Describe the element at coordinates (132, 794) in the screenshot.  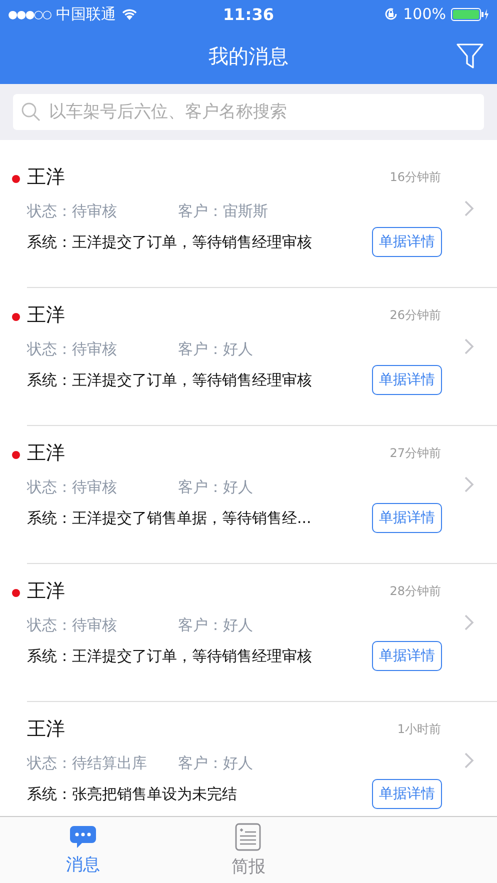
I see `system-message: 系统：张亮把销售单设为未完结` at that location.